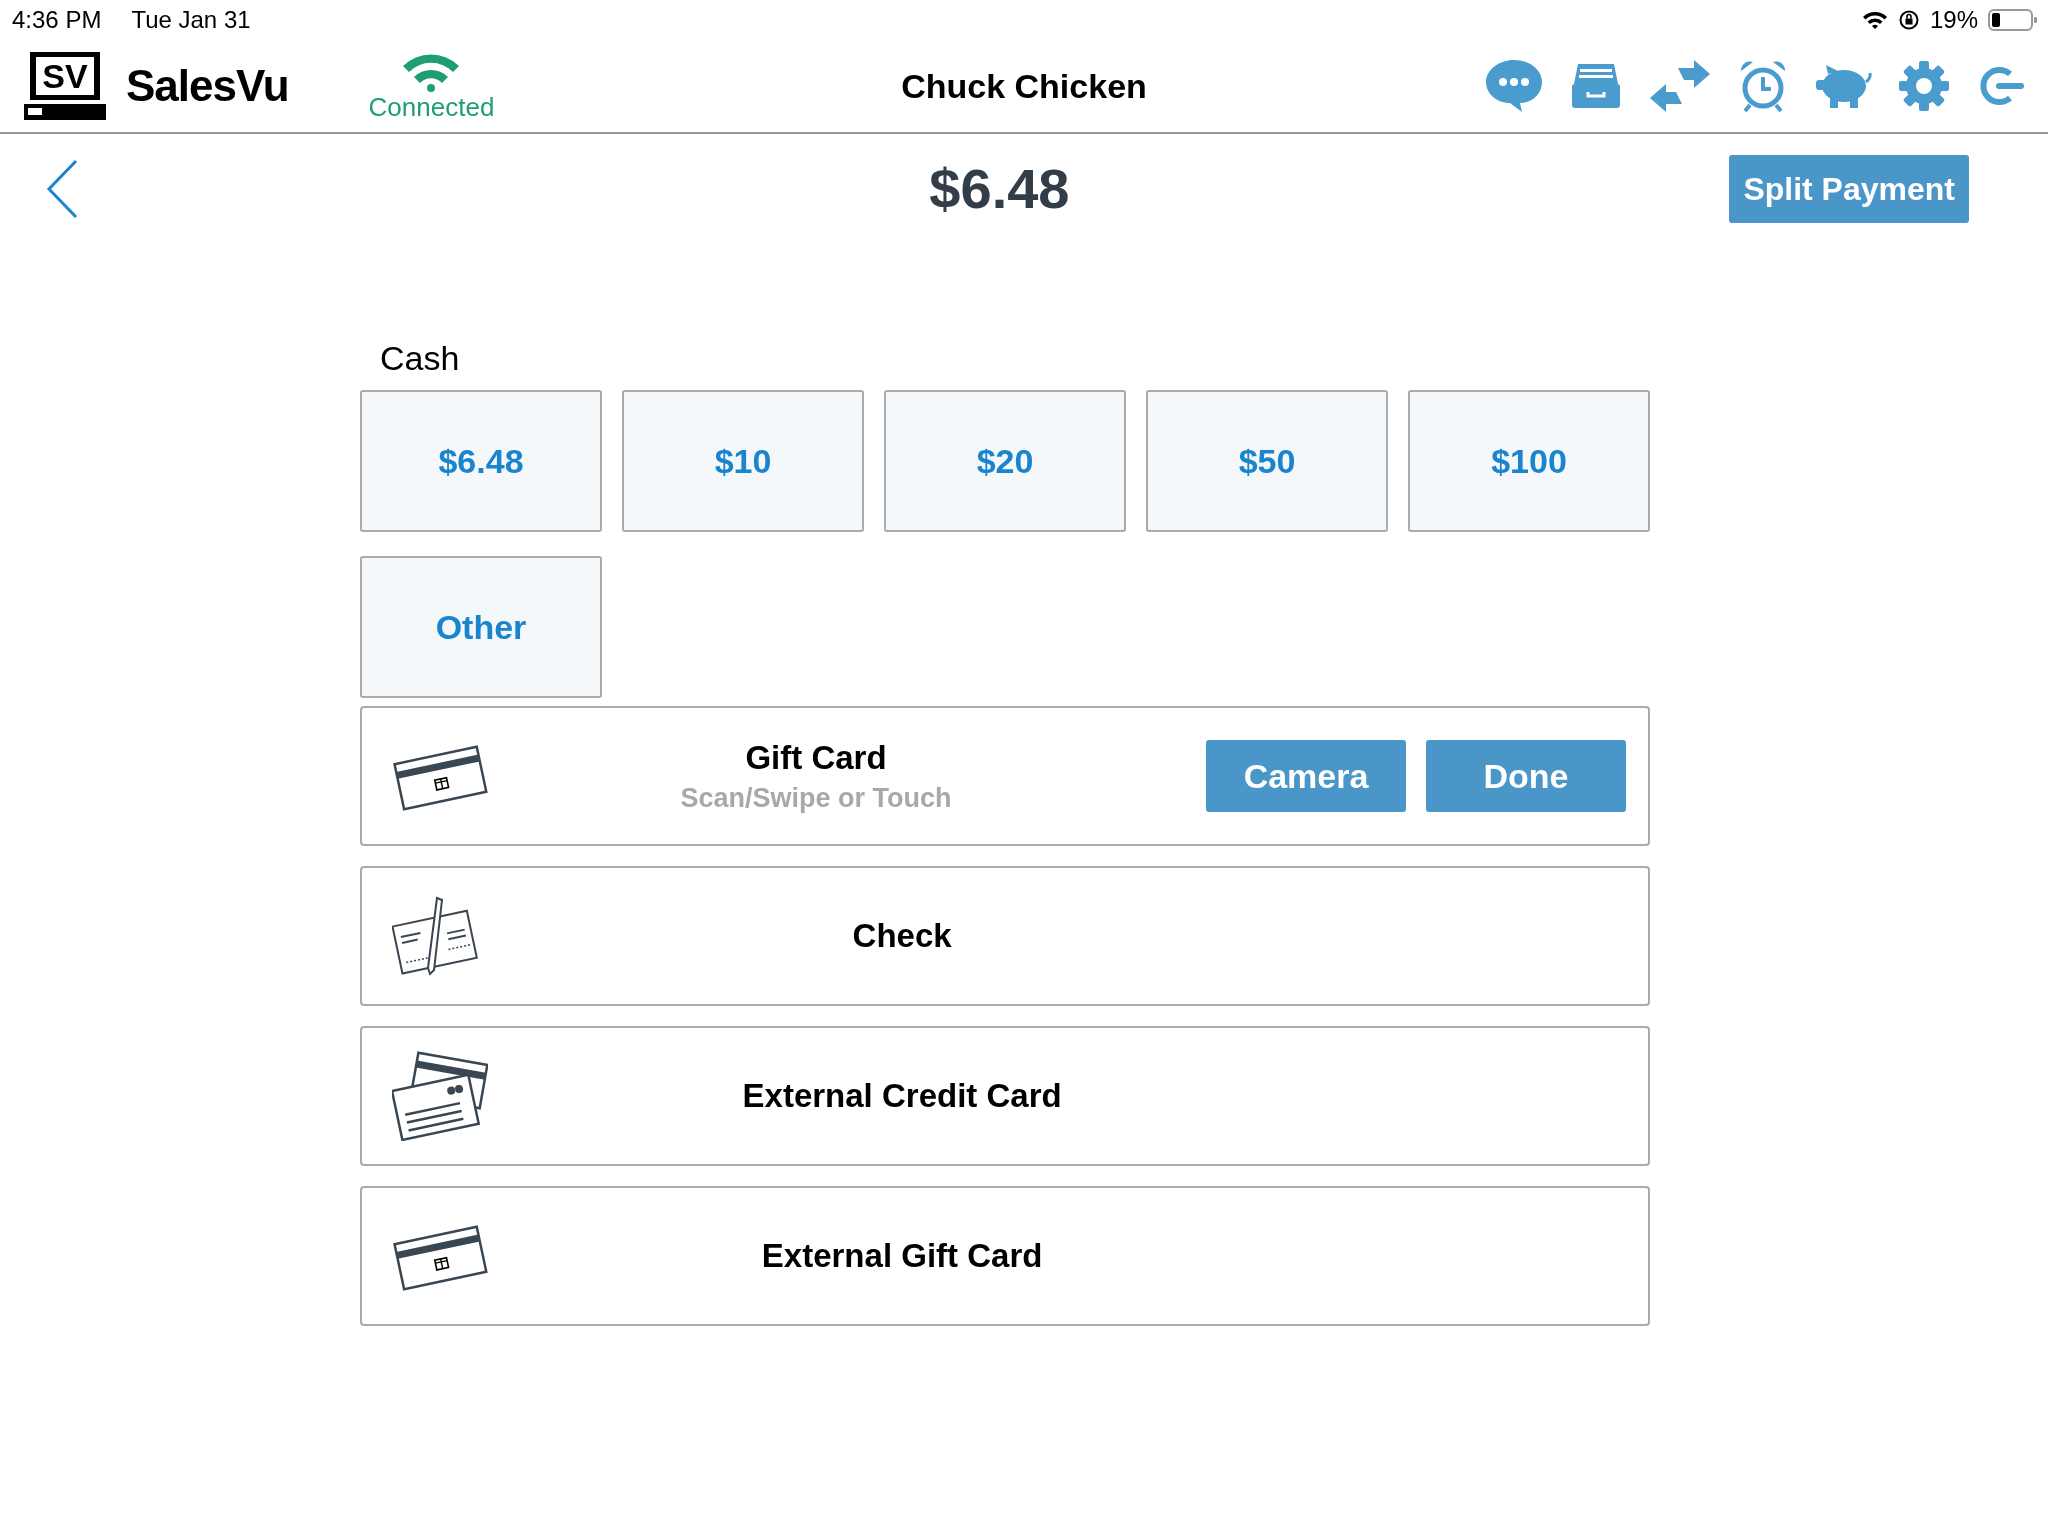 This screenshot has height=1536, width=2048. I want to click on payment-method-row: Gift Card Scan/Swipe or Touch Camera Done, so click(1005, 776).